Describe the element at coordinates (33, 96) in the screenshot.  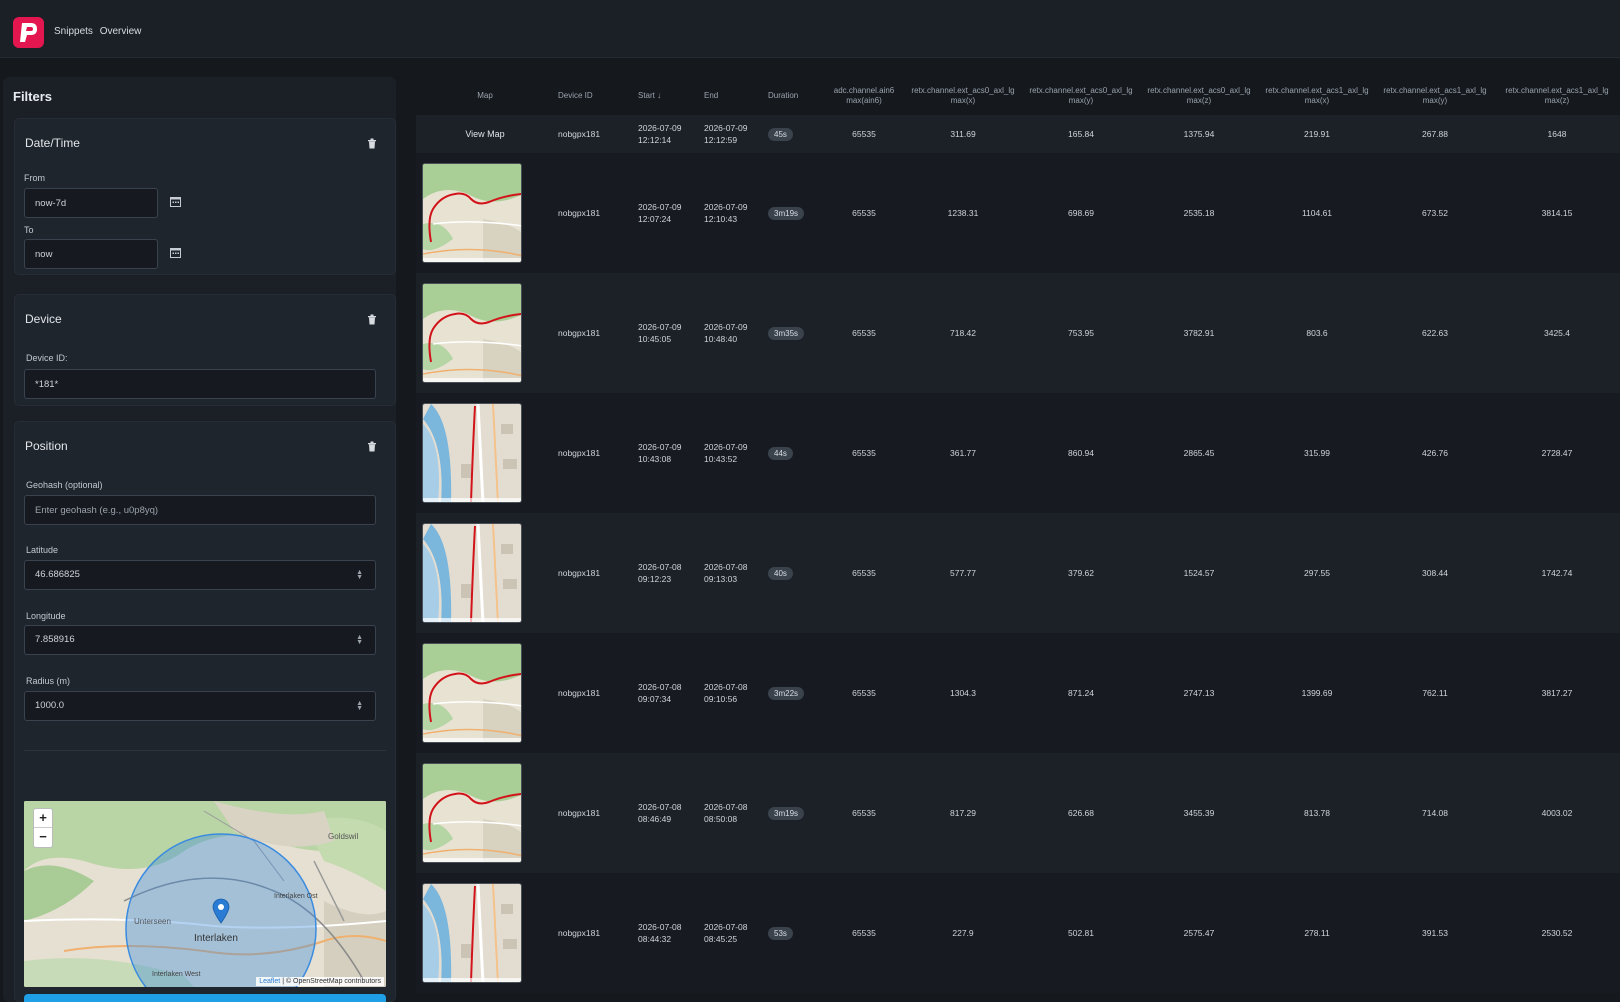
I see `filters-title: Filters` at that location.